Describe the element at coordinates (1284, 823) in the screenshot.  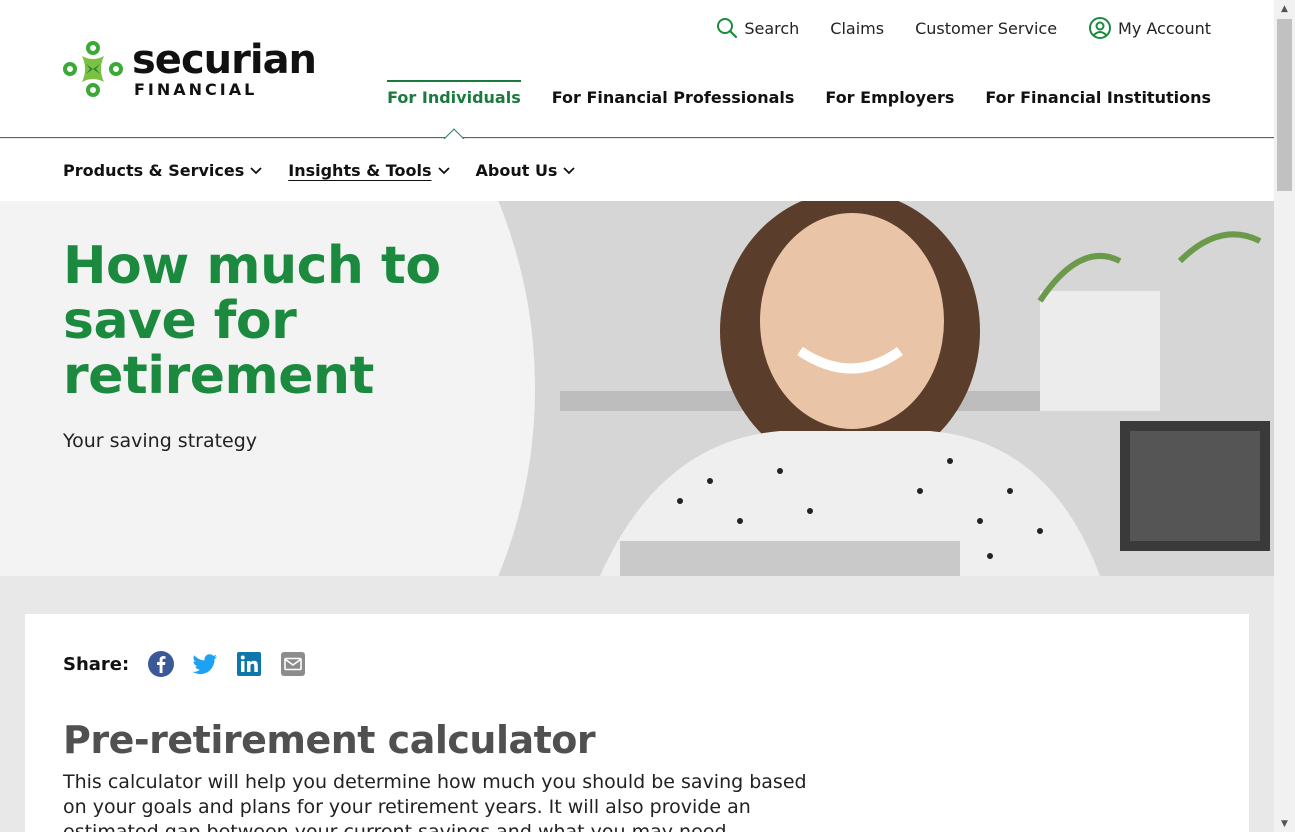
I see `scroll-down-arrow-icon: ▼` at that location.